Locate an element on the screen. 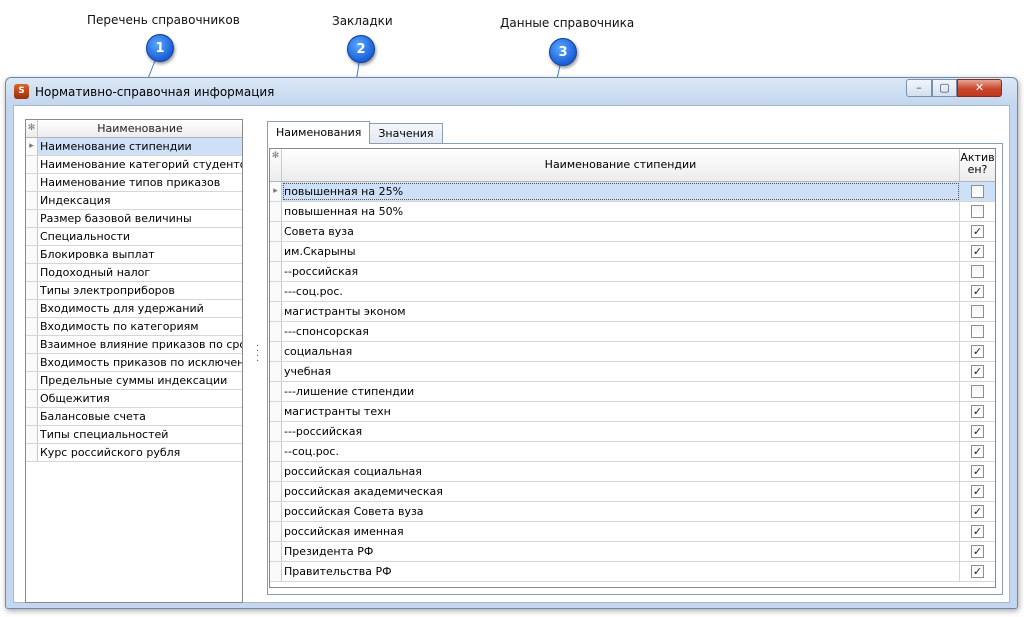  directory-list-item: ▸ Наименование стипендии is located at coordinates (134, 147).